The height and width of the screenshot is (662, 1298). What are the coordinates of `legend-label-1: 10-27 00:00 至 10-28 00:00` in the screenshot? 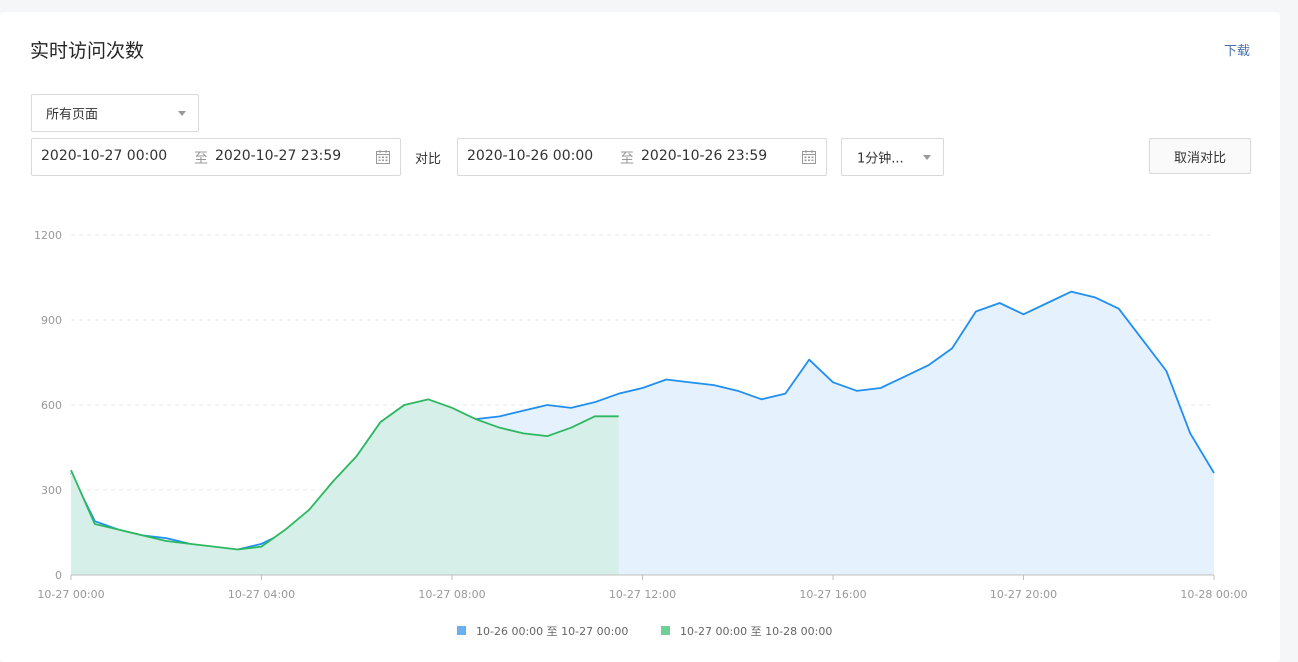 It's located at (756, 631).